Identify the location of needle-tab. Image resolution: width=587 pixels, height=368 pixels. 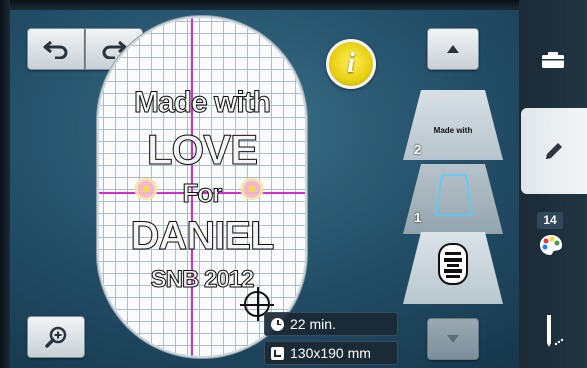
(553, 331).